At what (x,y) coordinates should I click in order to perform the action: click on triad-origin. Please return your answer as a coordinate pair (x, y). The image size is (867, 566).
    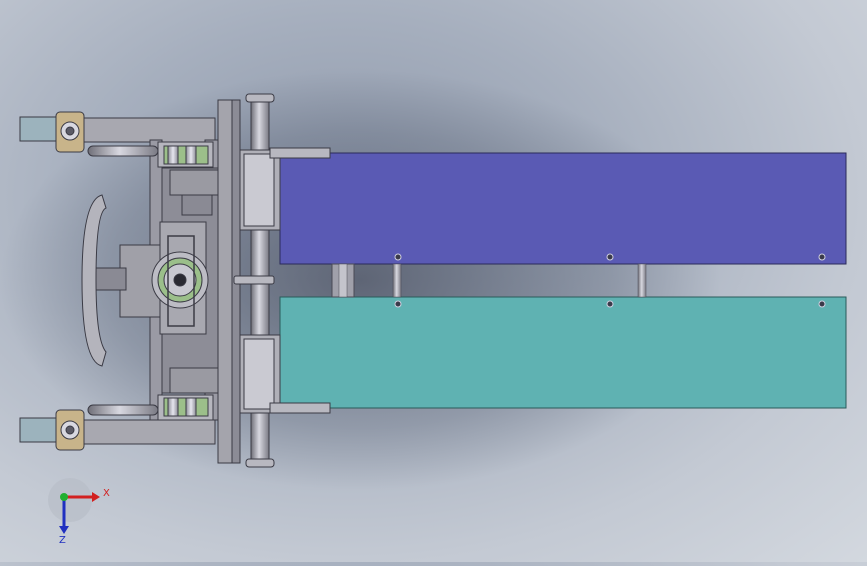
    Looking at the image, I should click on (64, 497).